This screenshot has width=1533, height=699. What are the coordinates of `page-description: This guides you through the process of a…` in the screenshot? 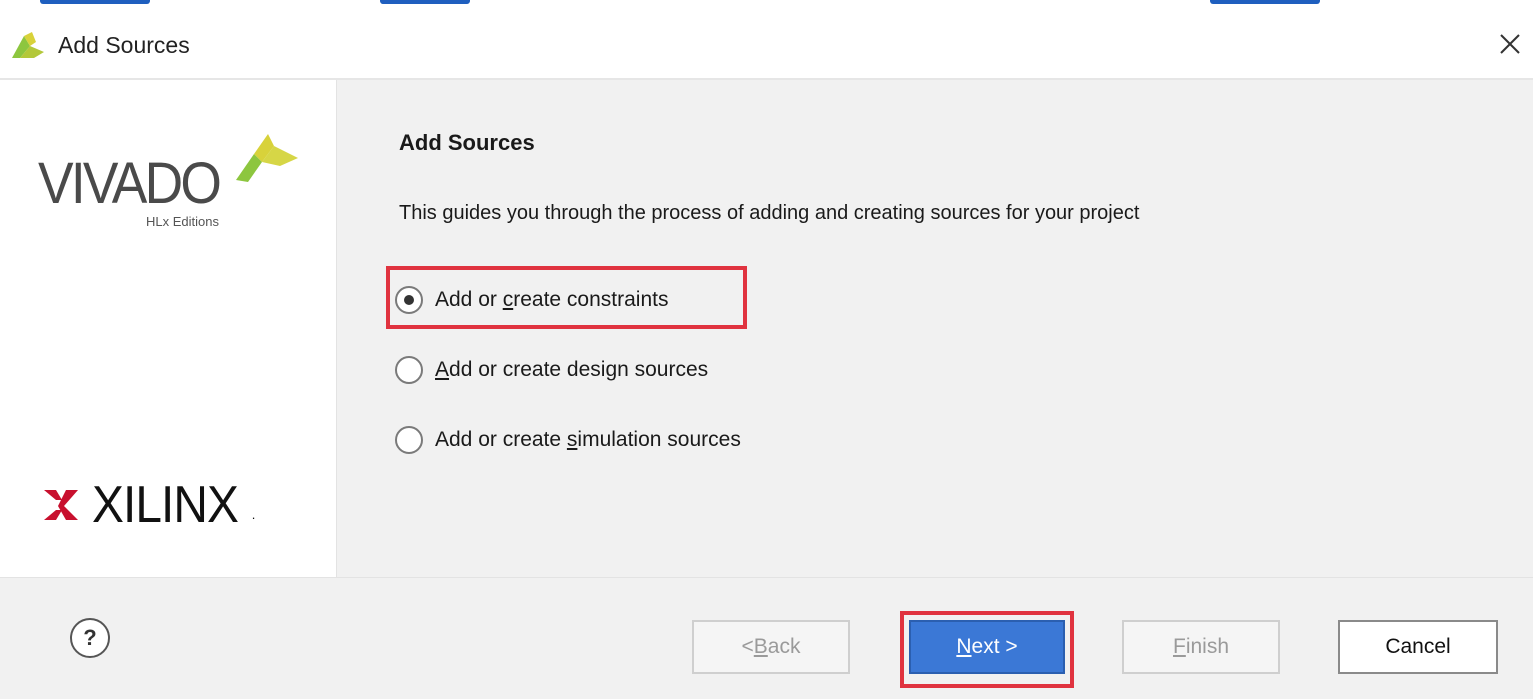 It's located at (769, 213).